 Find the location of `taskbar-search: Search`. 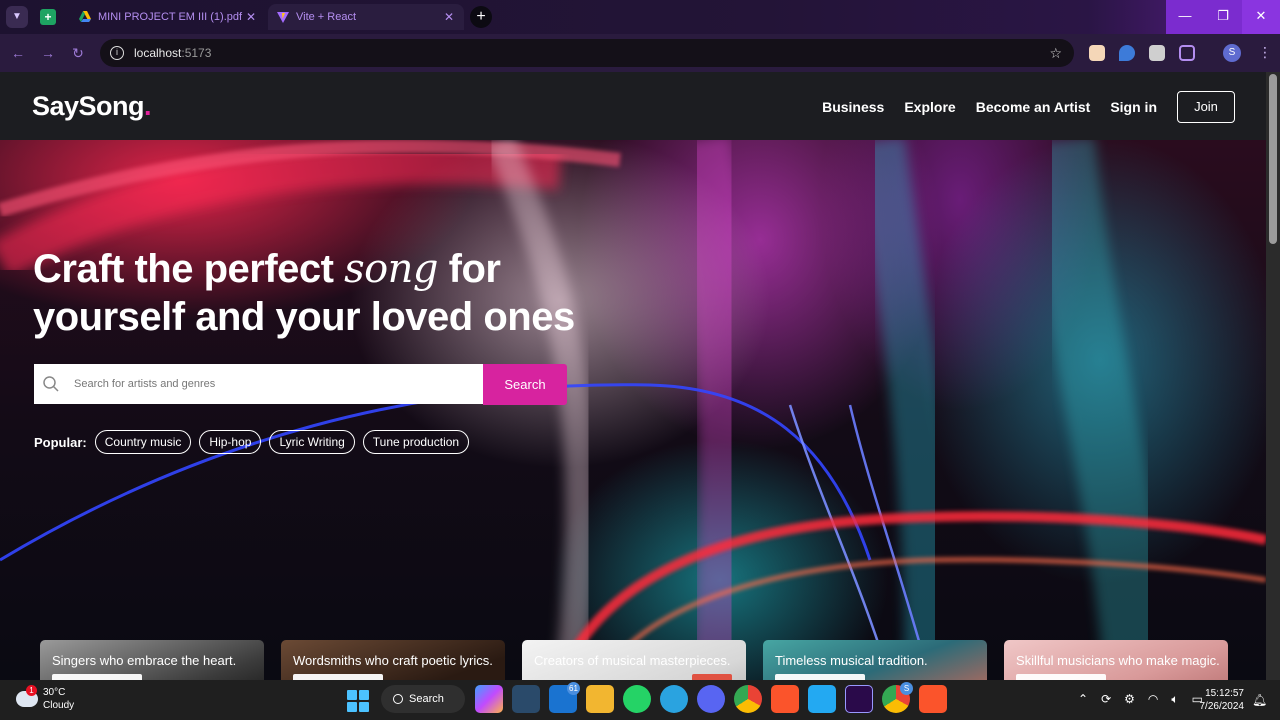

taskbar-search: Search is located at coordinates (423, 699).